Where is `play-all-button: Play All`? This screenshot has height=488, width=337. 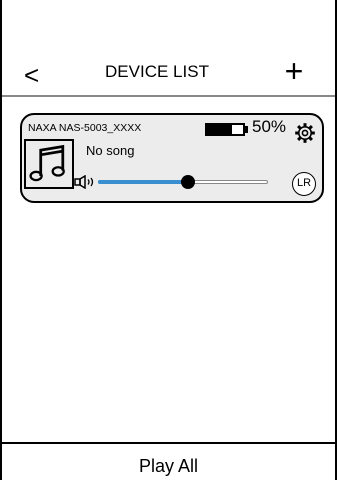
play-all-button: Play All is located at coordinates (168, 462).